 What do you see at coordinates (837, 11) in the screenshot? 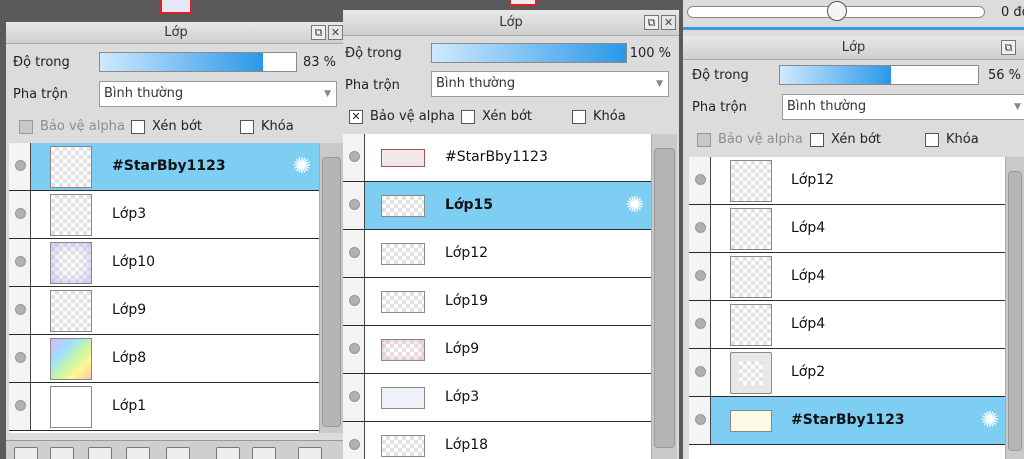
I see `angle-slider-knob` at bounding box center [837, 11].